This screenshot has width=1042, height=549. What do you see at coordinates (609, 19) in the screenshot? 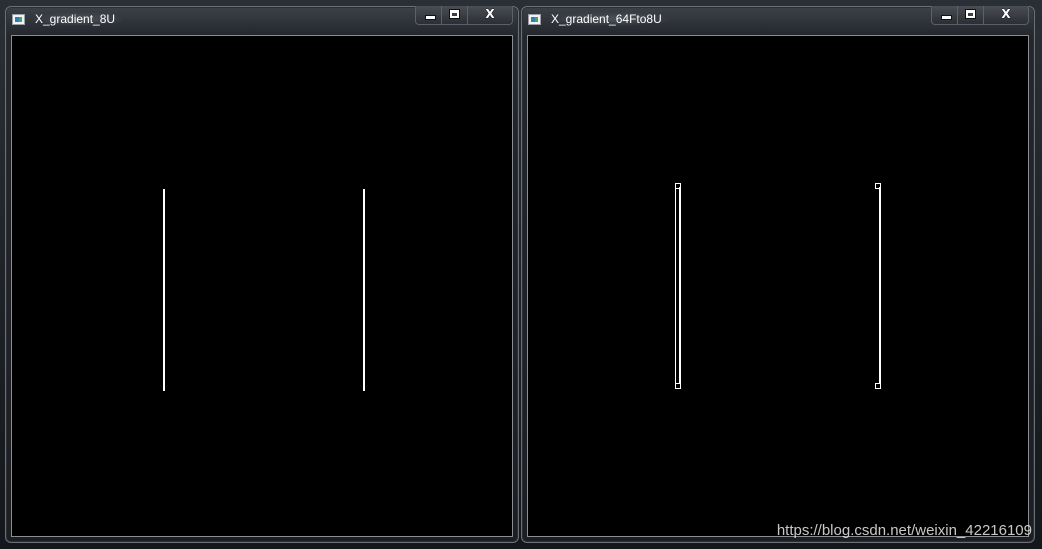
I see `window-title: X_gradient_64Fto8U` at bounding box center [609, 19].